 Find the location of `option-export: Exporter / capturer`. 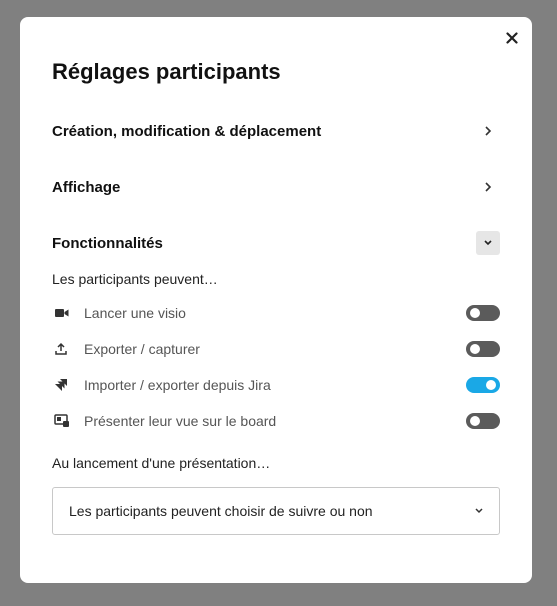

option-export: Exporter / capturer is located at coordinates (276, 349).